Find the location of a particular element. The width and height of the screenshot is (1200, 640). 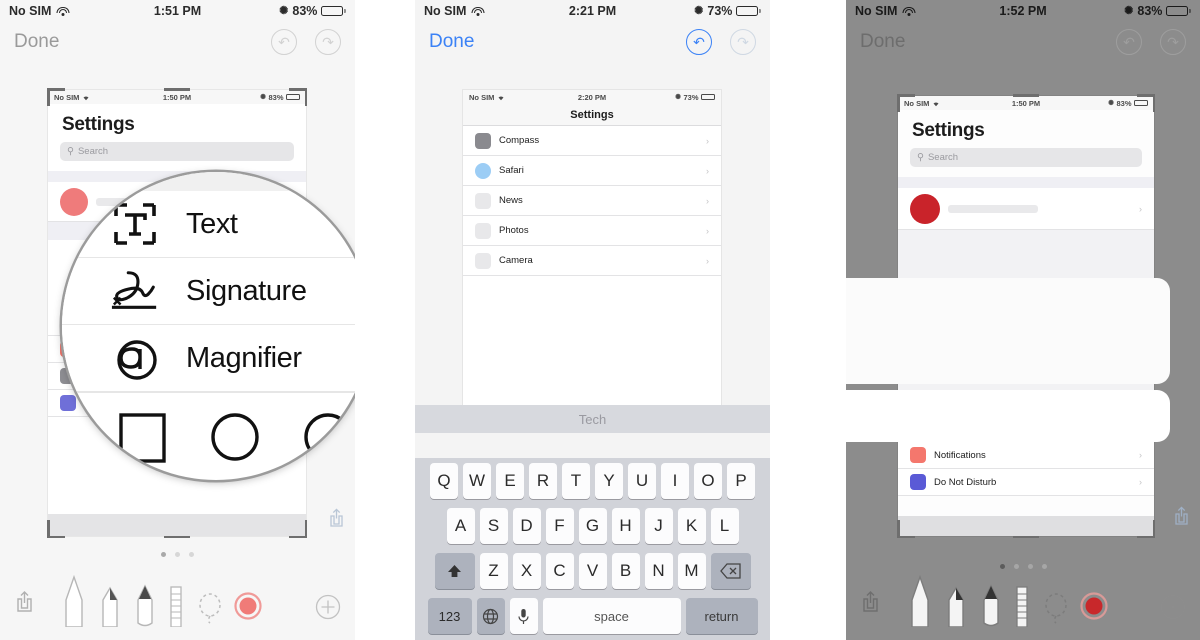

keyboard-row-4: 123 space return is located at coordinates (592, 616).